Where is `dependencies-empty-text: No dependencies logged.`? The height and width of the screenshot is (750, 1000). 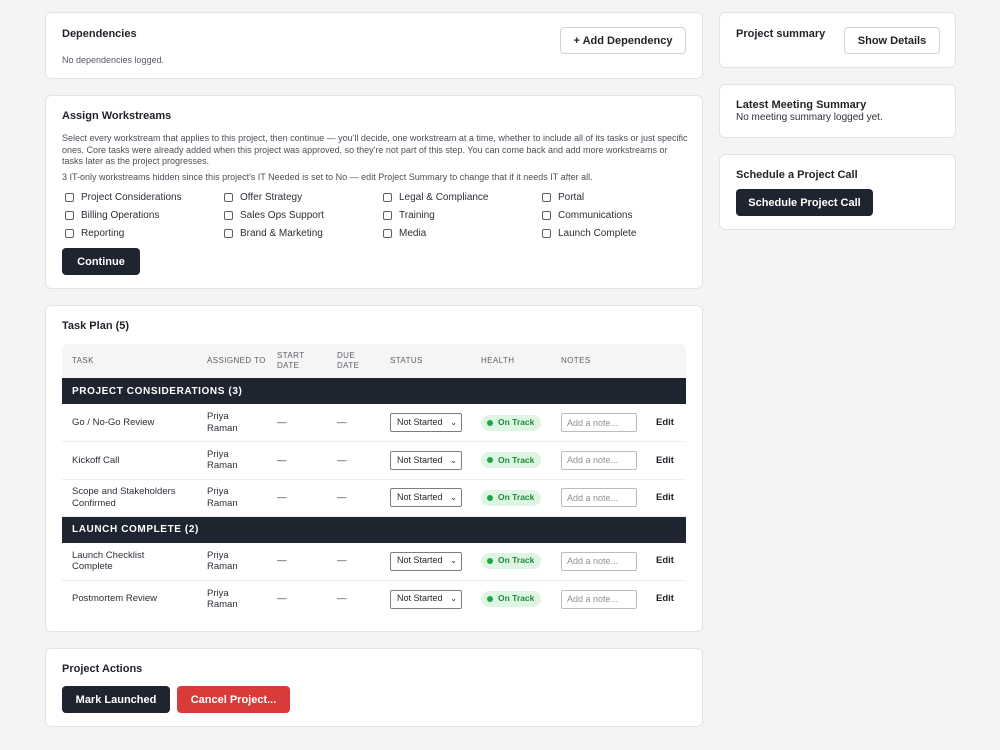
dependencies-empty-text: No dependencies logged. is located at coordinates (113, 60).